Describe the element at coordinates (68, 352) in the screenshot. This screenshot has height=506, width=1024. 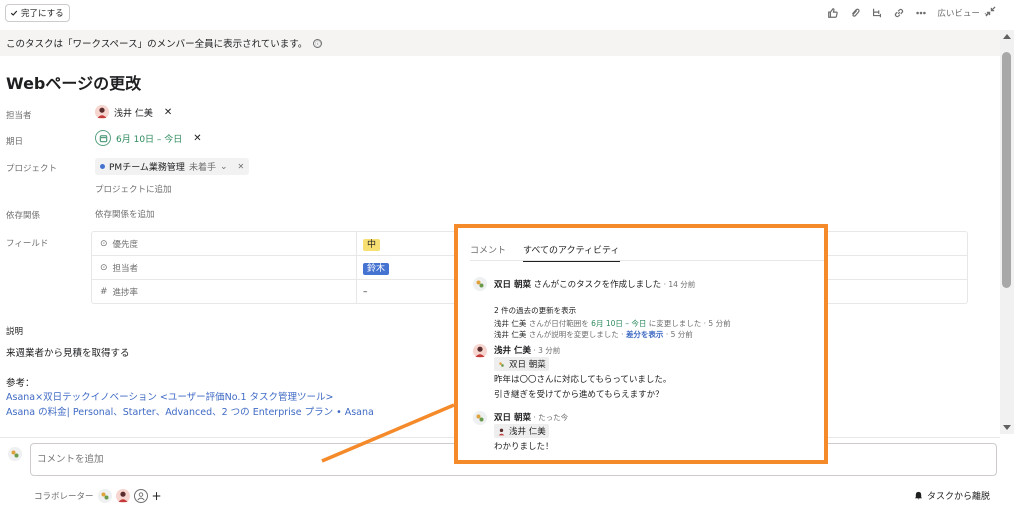
I see `description-text: 来週業者から見積を取得する` at that location.